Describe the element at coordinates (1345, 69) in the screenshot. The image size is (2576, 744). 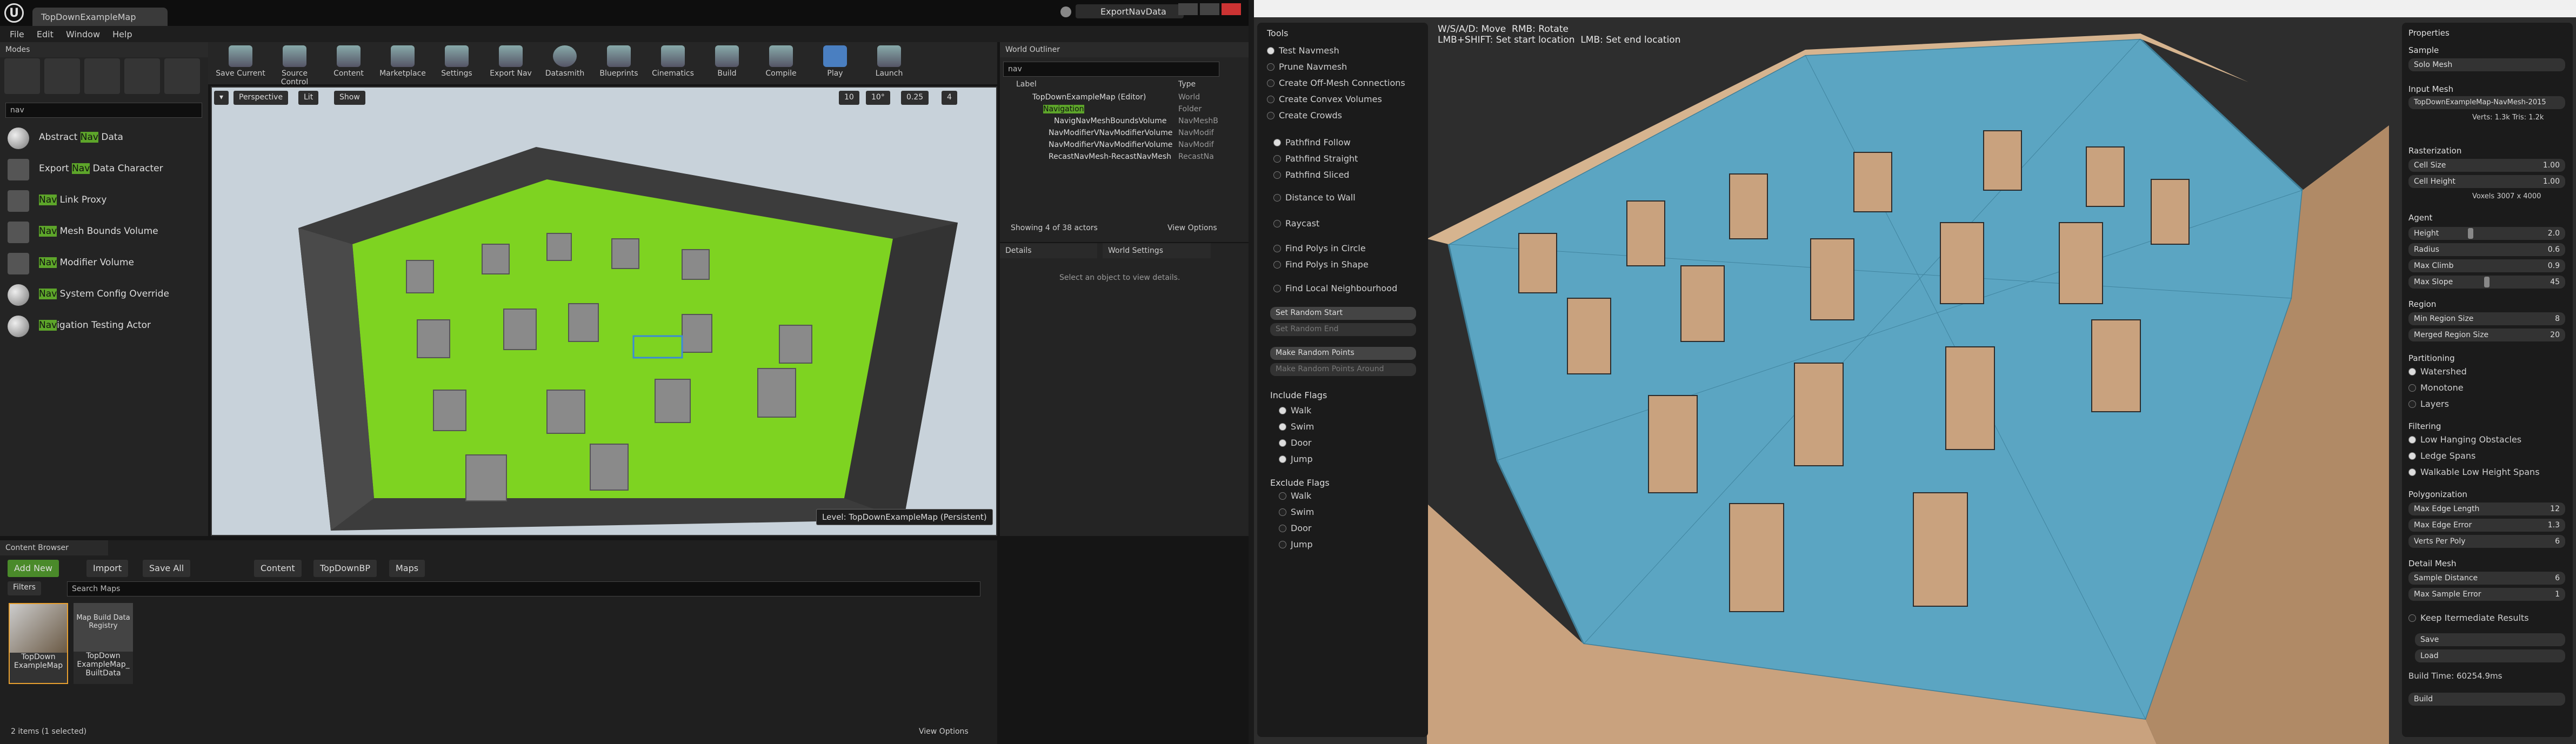
I see `tool-prune-navmesh: Prune Navmesh` at that location.